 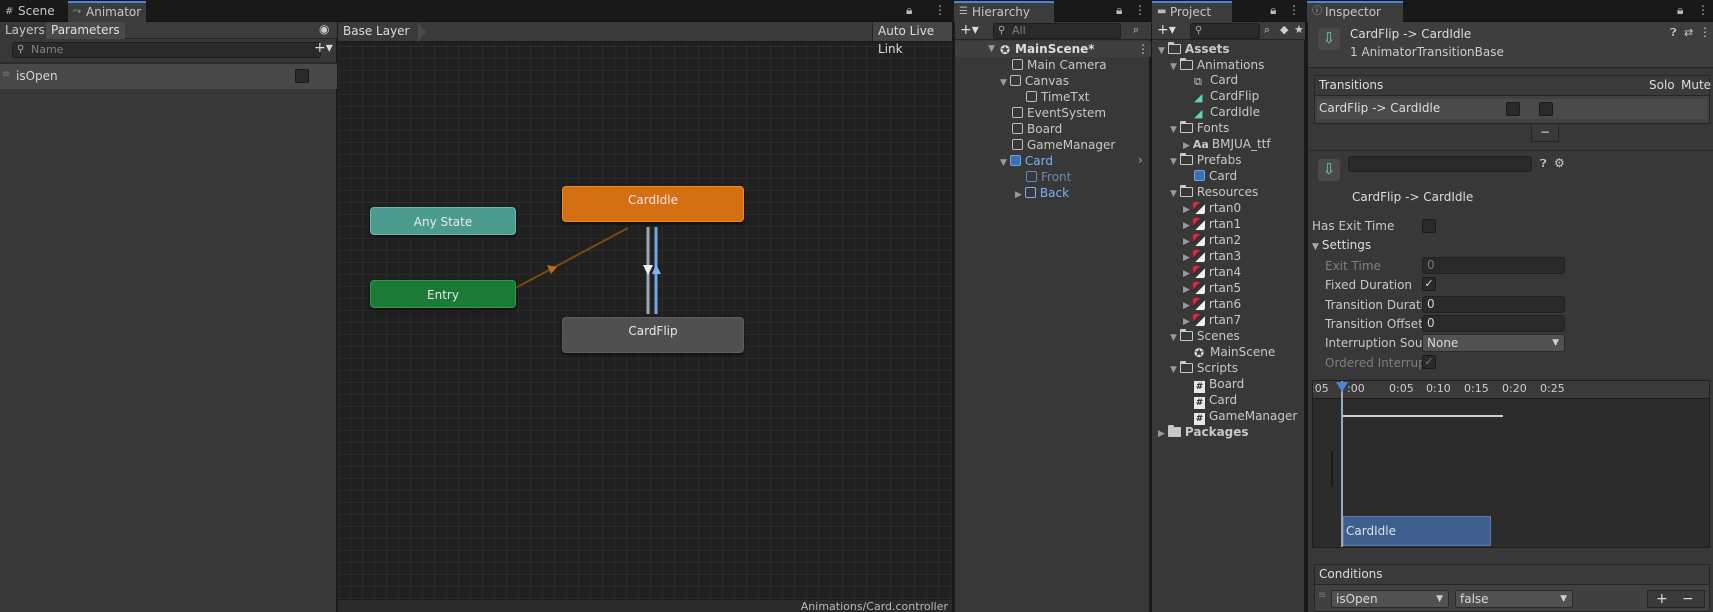 I want to click on project-item-board-script: # Board, so click(x=1219, y=384).